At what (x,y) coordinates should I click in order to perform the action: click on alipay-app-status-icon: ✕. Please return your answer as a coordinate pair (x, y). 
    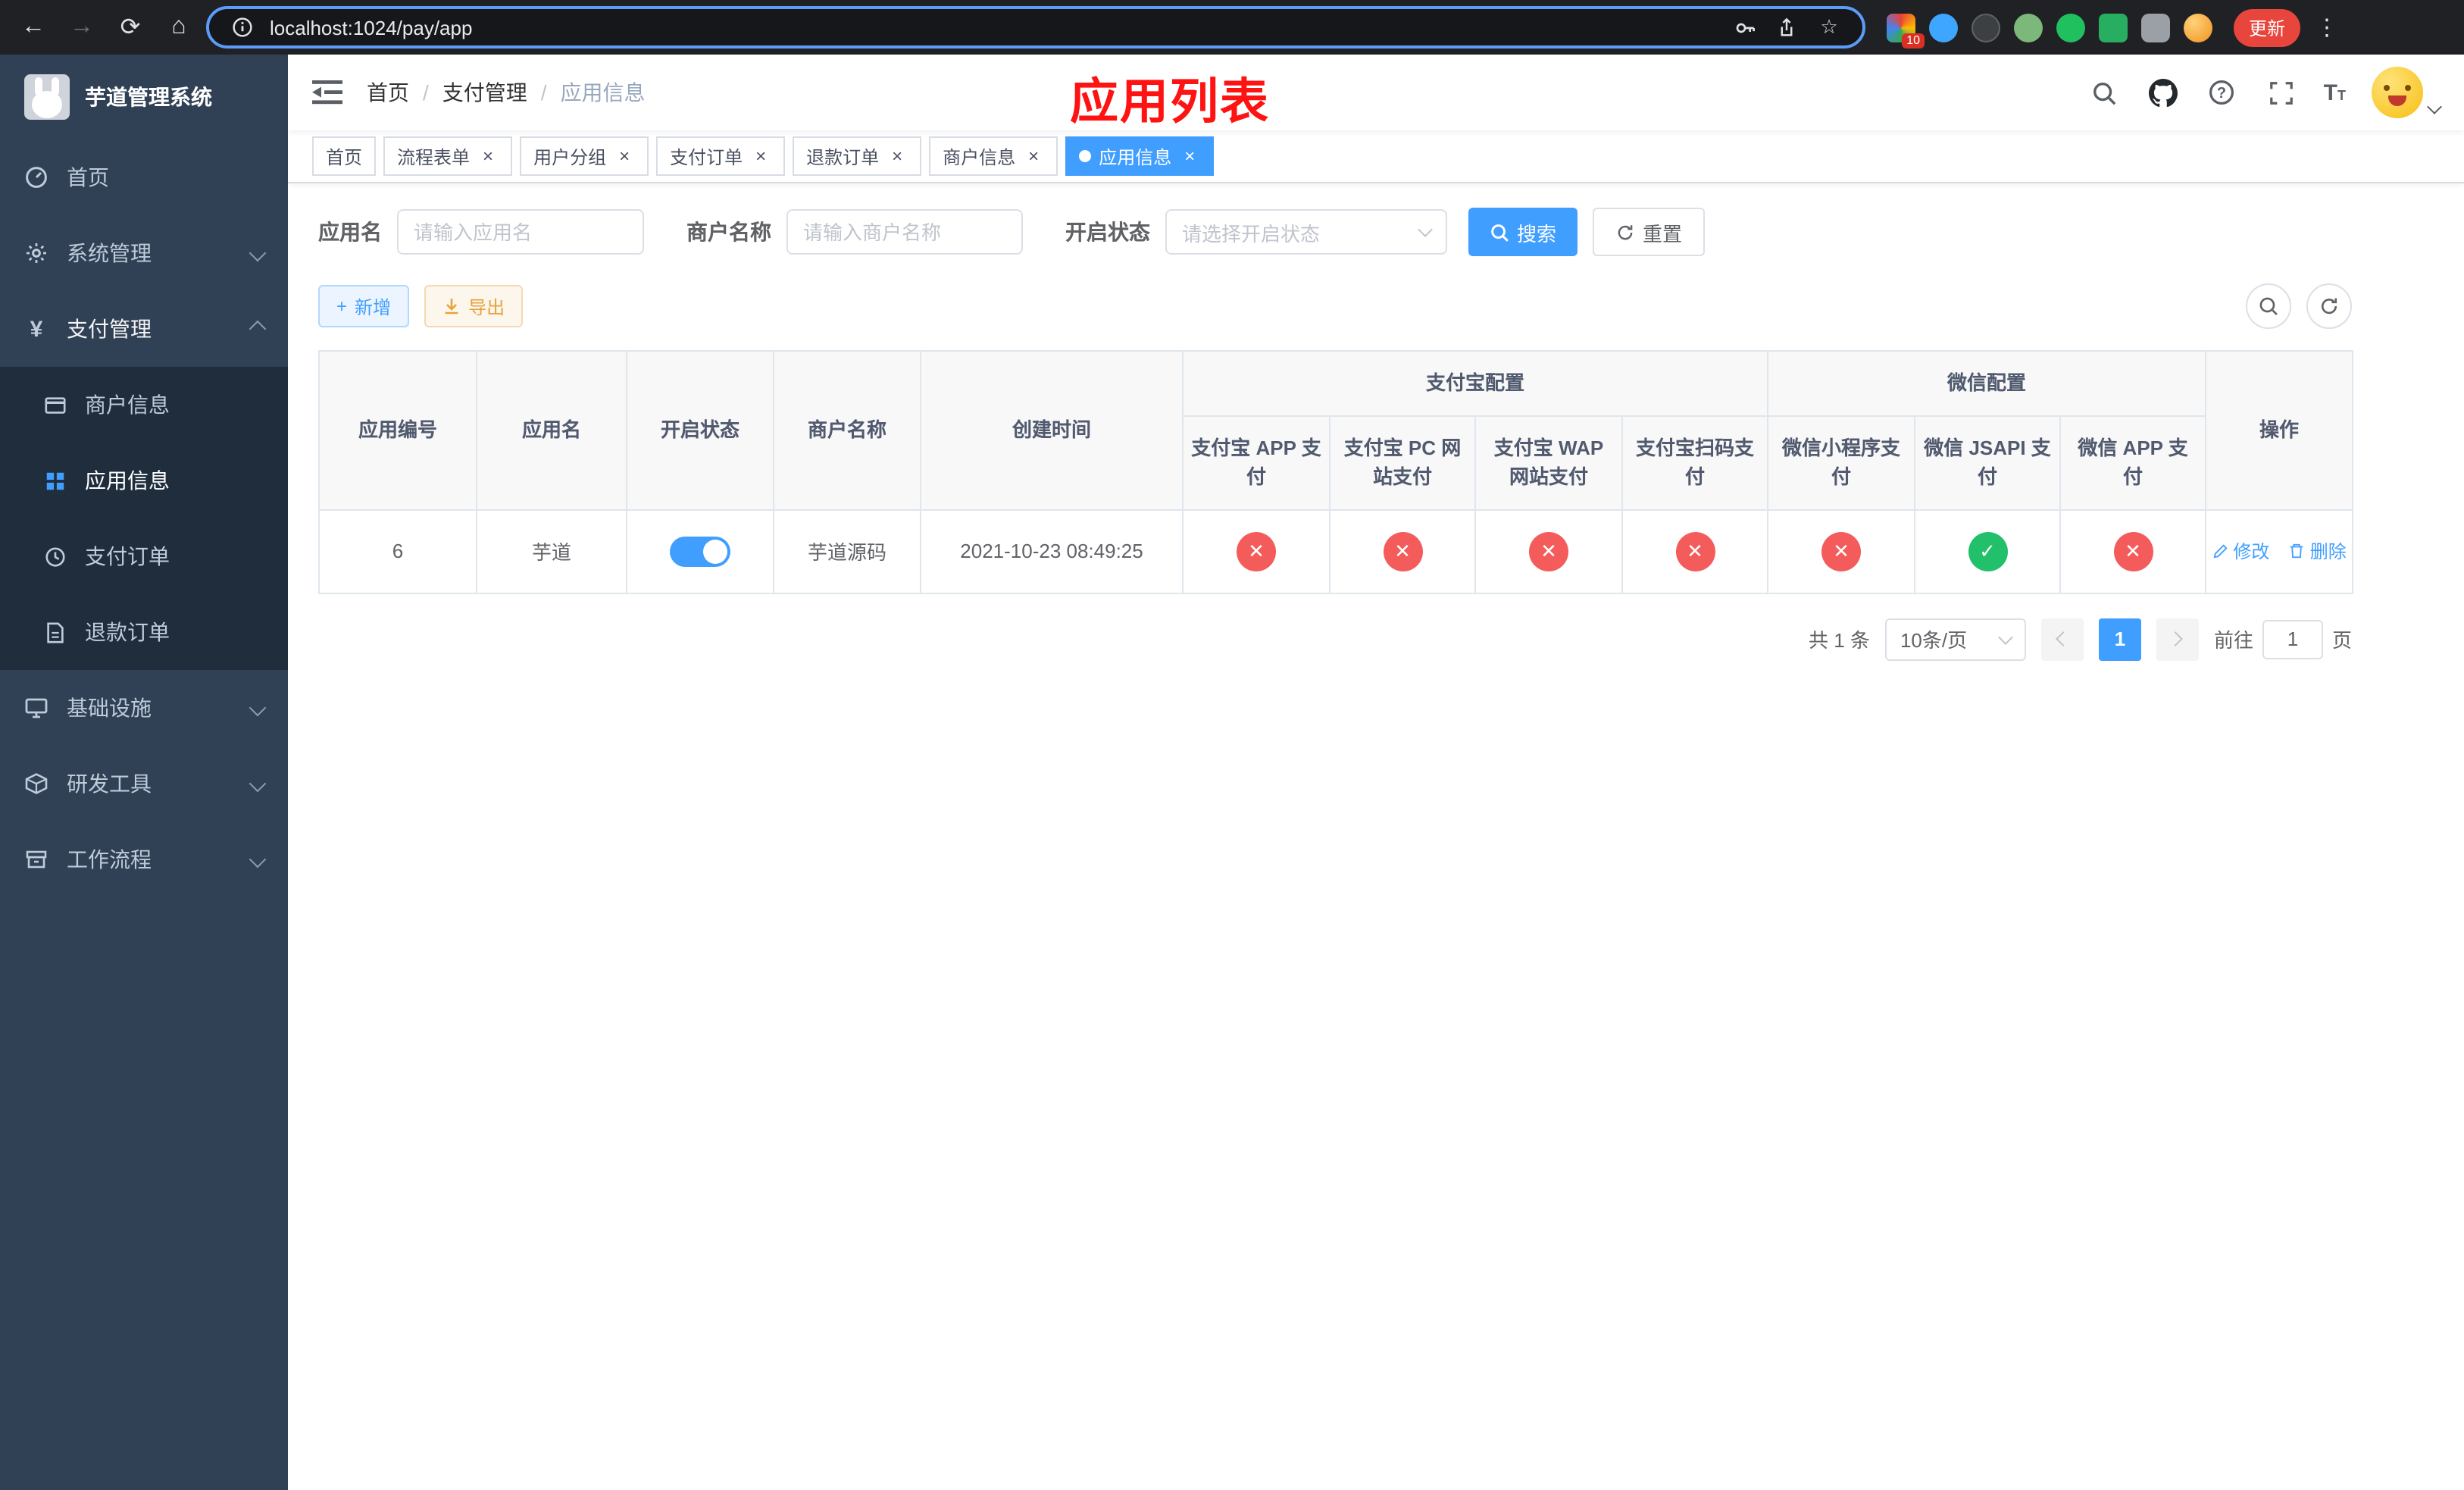
    Looking at the image, I should click on (1256, 551).